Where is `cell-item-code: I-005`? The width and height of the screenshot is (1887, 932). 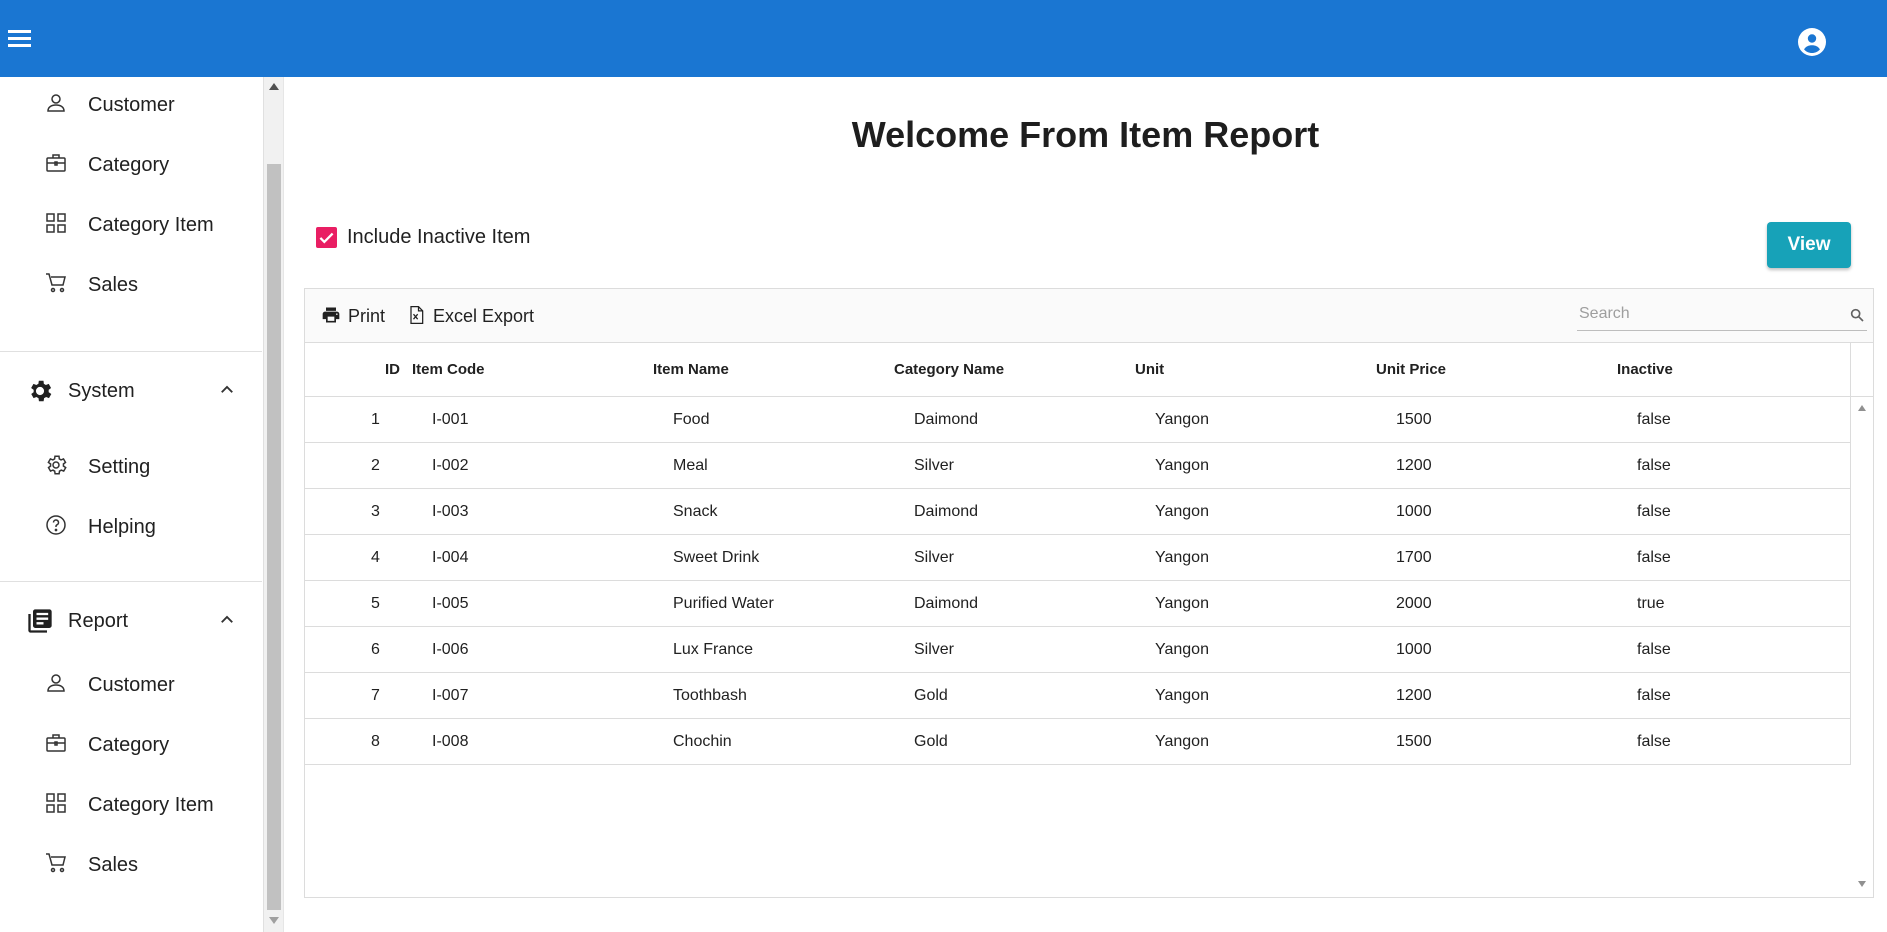
cell-item-code: I-005 is located at coordinates (450, 603).